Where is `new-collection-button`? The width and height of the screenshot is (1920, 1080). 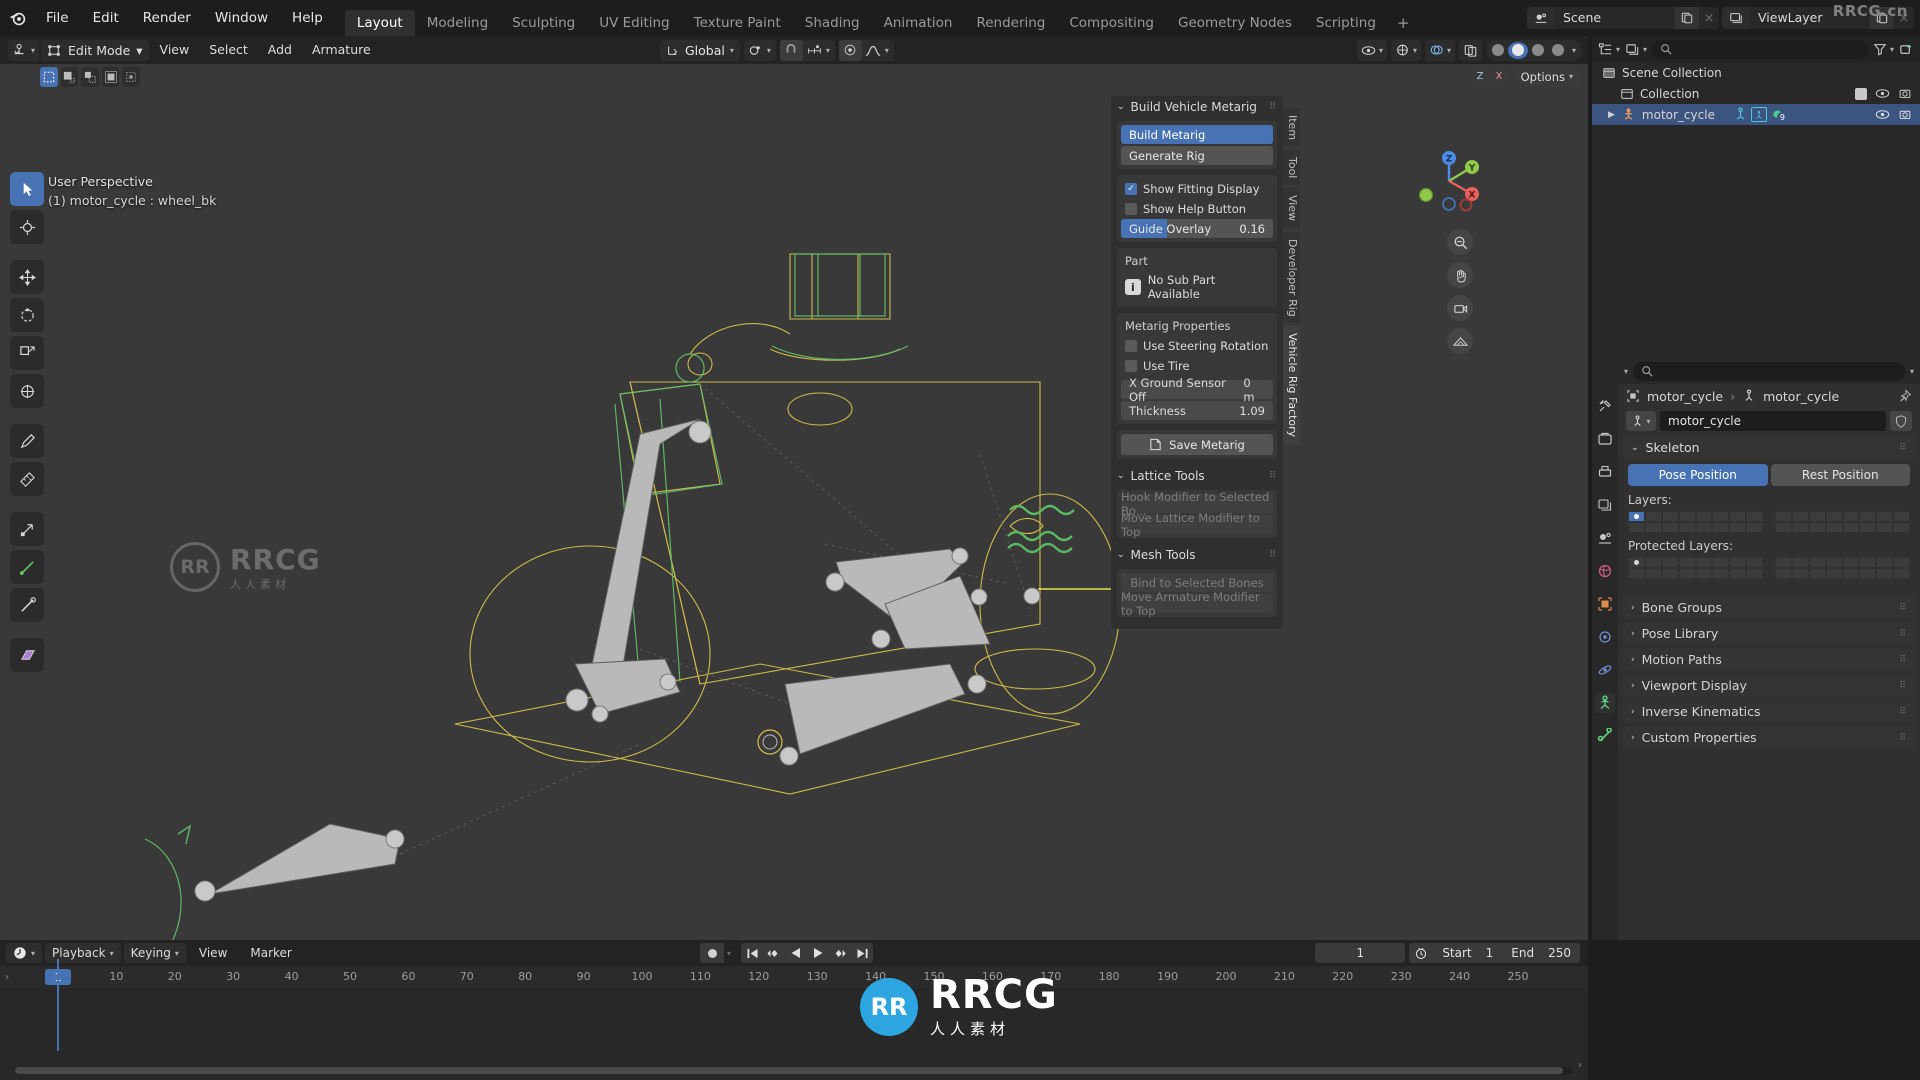
new-collection-button is located at coordinates (1906, 49).